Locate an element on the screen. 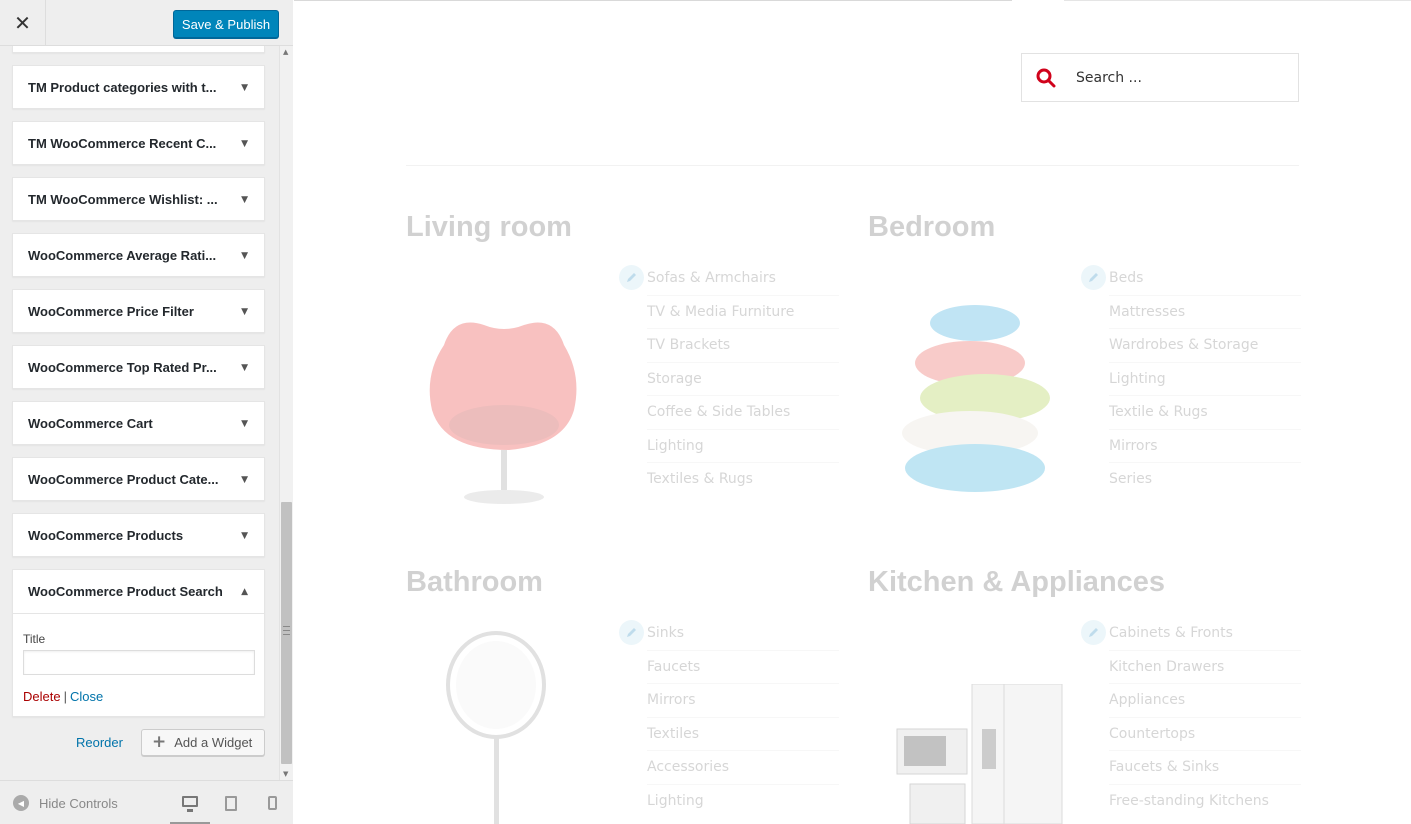 This screenshot has width=1411, height=824. customizer-footer: ◀ Hide Controls is located at coordinates (146, 802).